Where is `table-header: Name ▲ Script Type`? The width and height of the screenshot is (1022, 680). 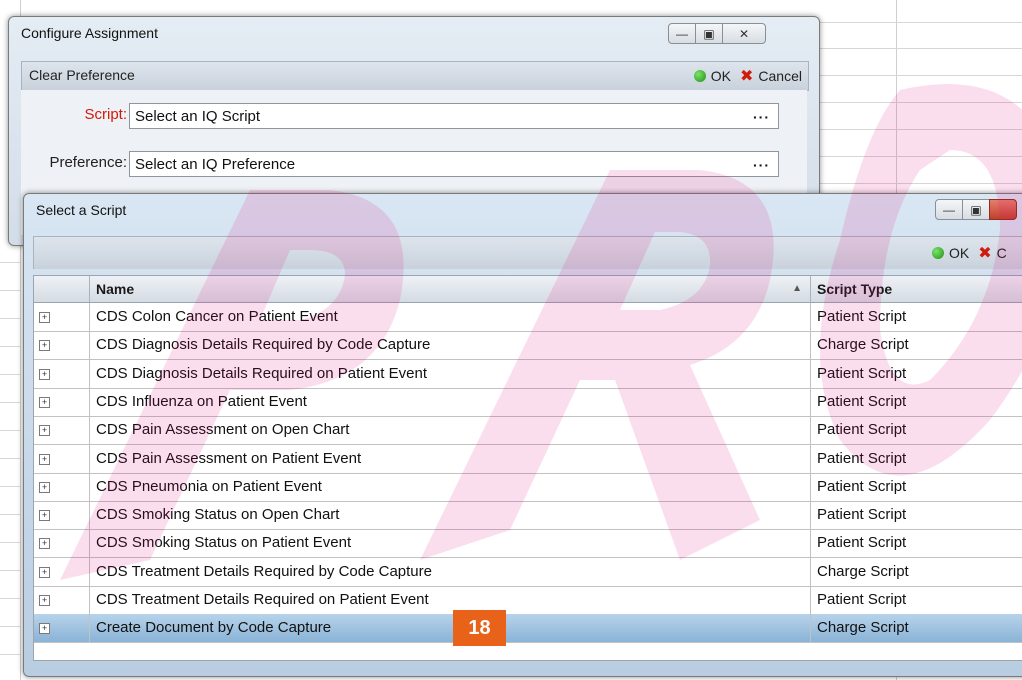 table-header: Name ▲ Script Type is located at coordinates (528, 289).